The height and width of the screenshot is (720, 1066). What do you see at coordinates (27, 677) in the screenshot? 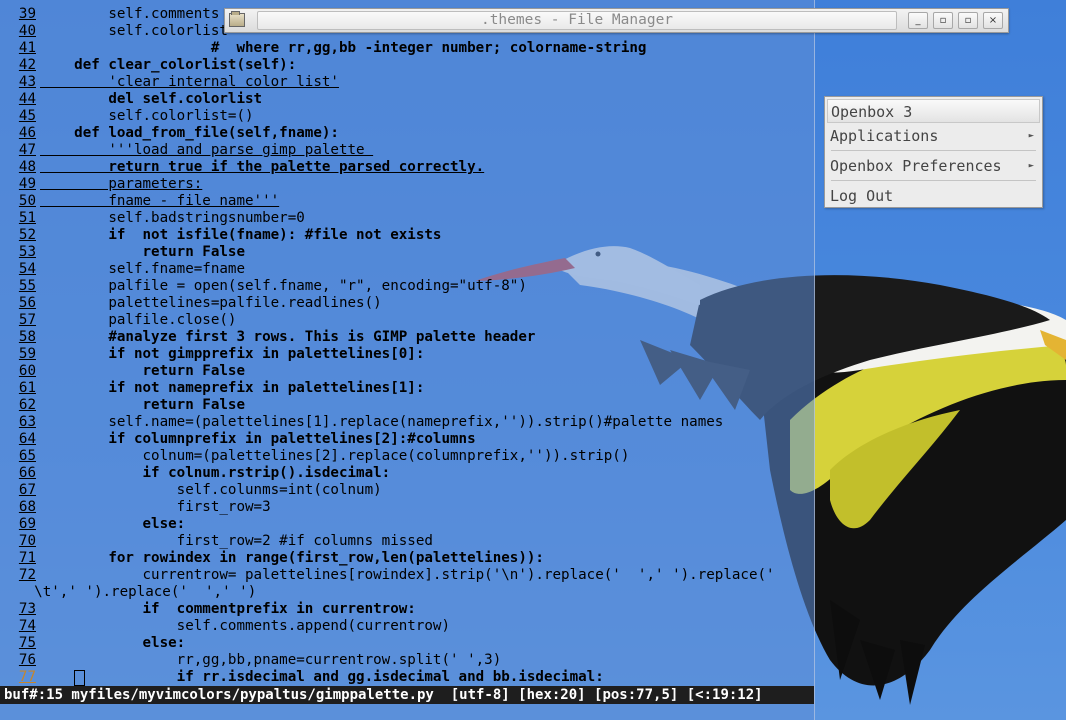
I see `line-number: 77` at bounding box center [27, 677].